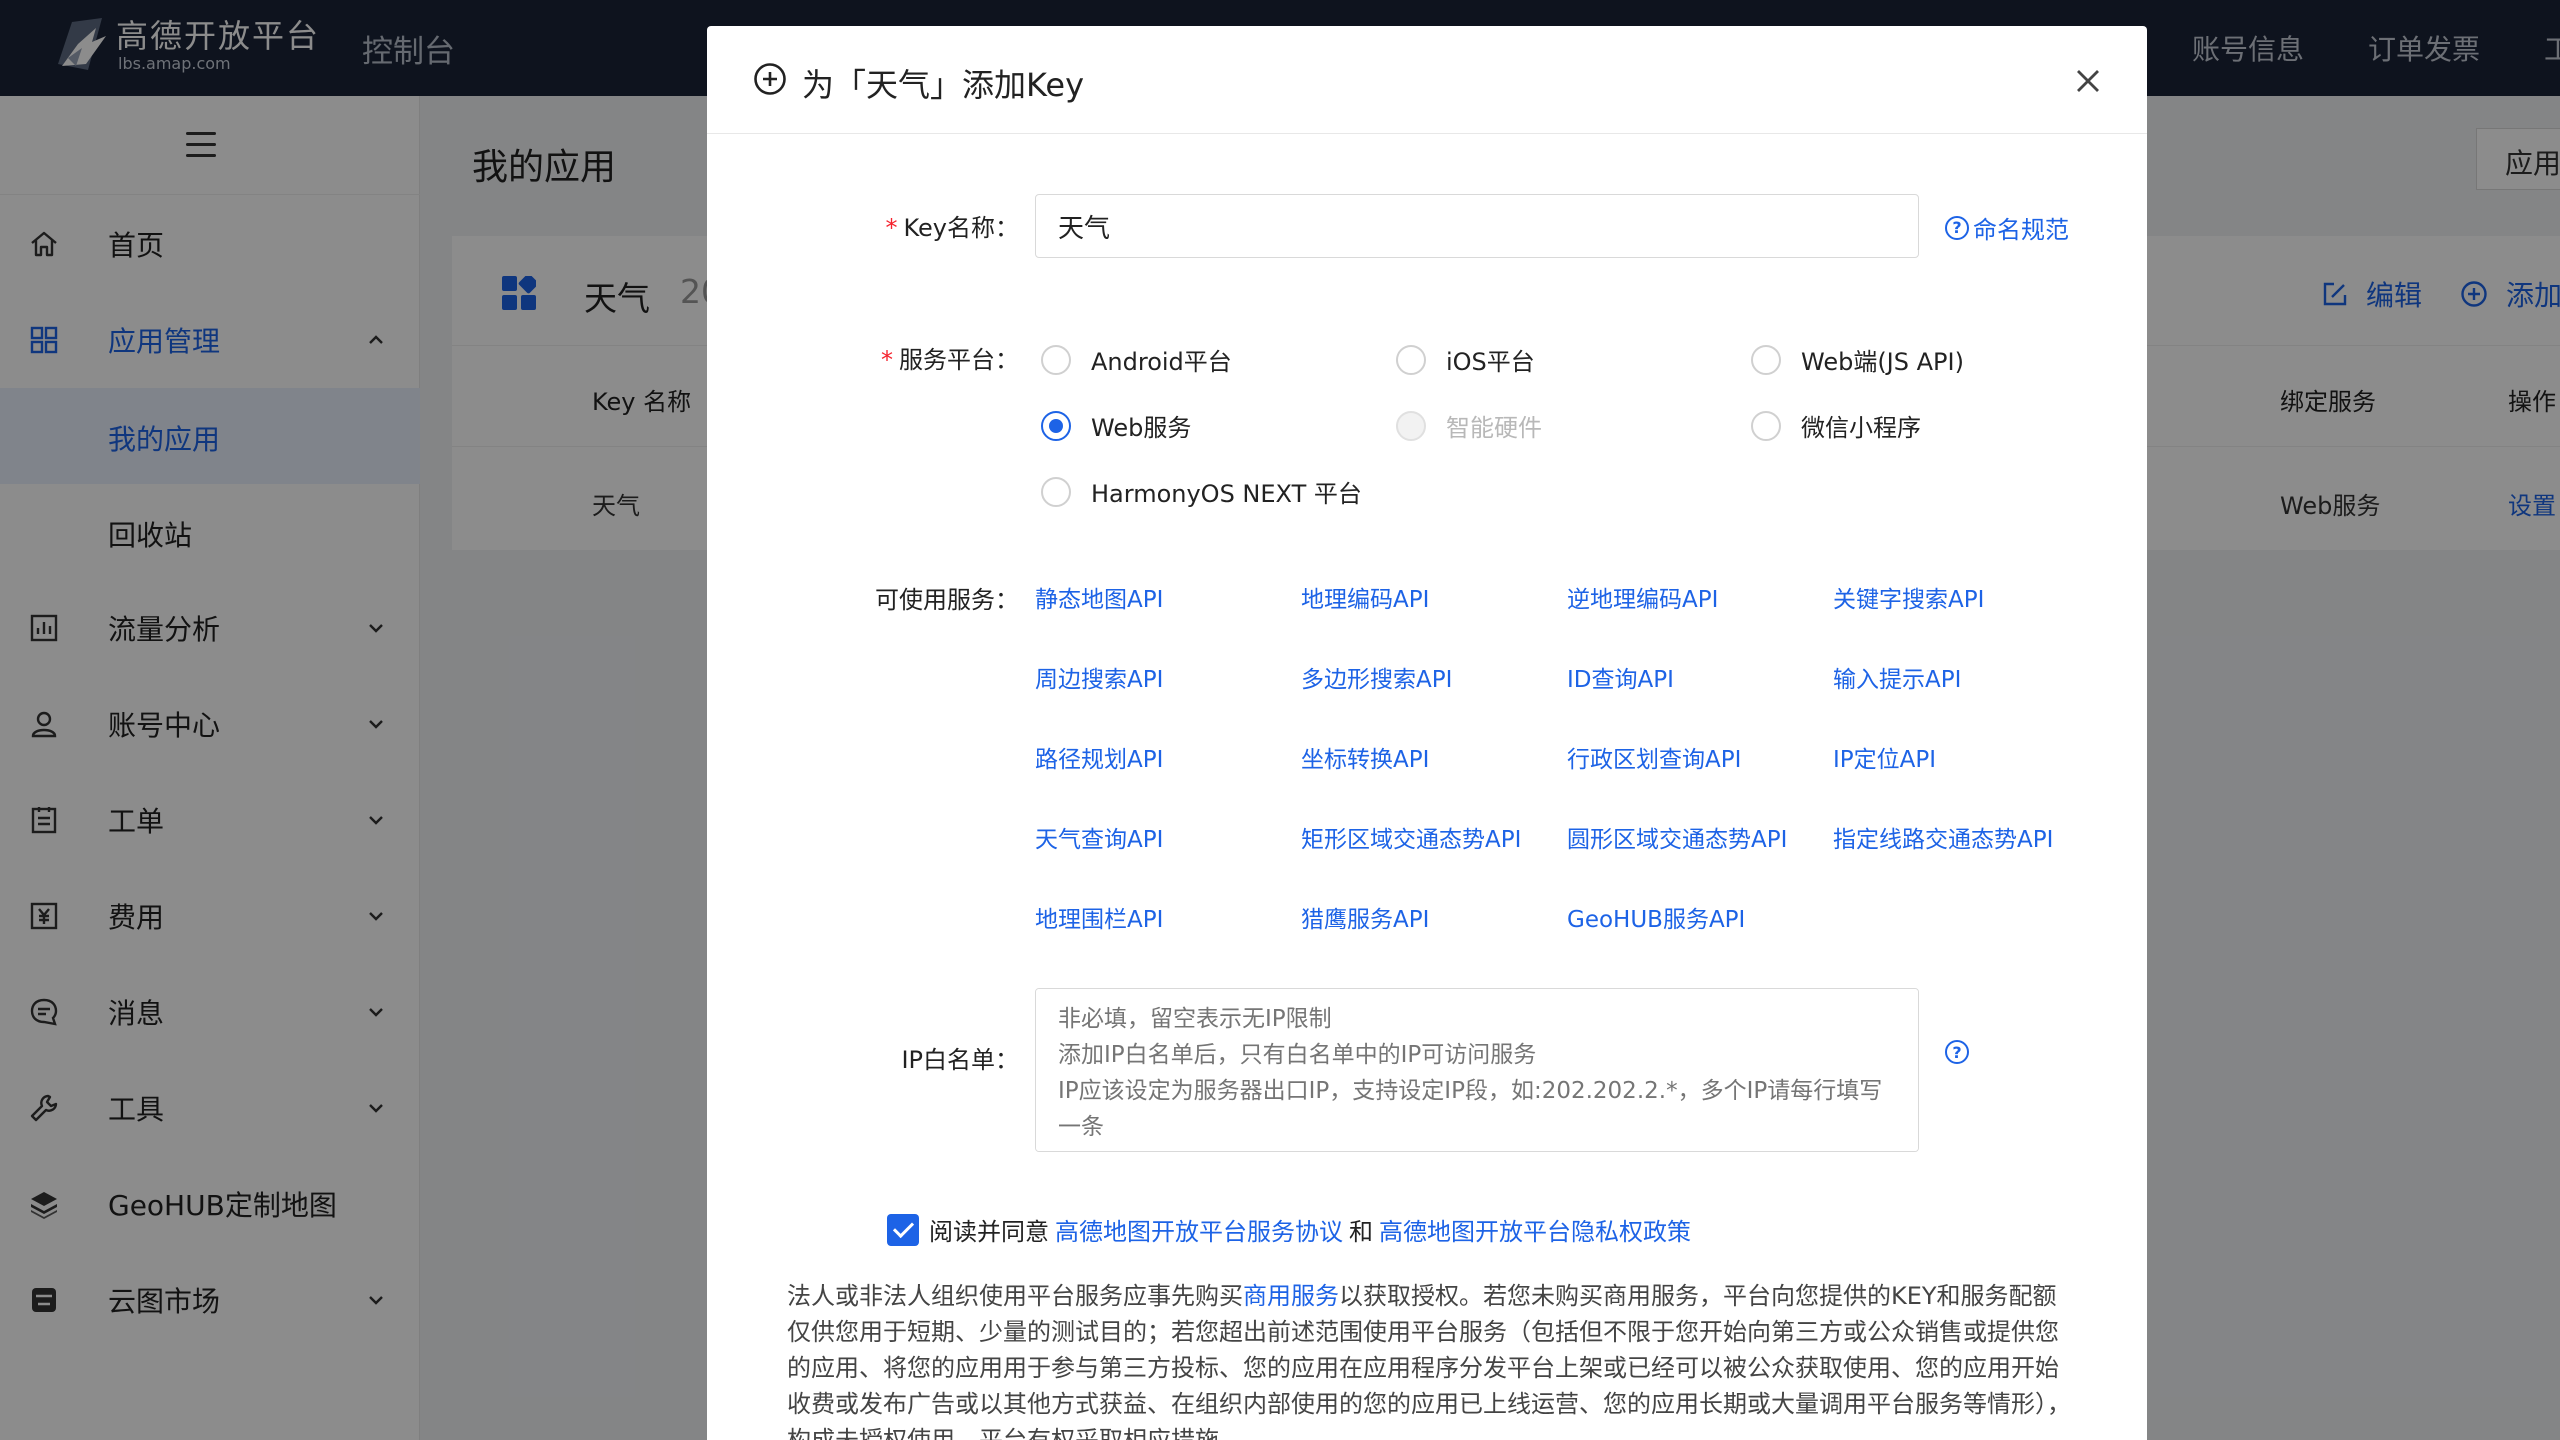 This screenshot has height=1440, width=2560. Describe the element at coordinates (1099, 597) in the screenshot. I see `service-link: 静态地图API` at that location.